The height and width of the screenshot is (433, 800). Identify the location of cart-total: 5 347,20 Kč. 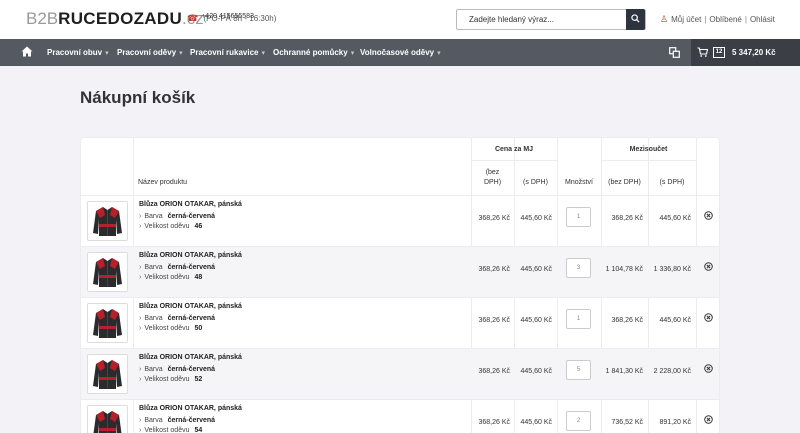
(754, 52).